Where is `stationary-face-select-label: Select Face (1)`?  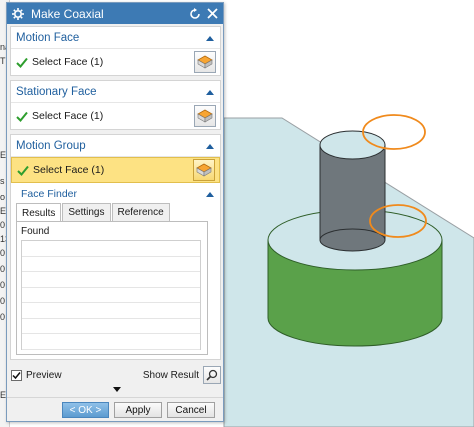
stationary-face-select-label: Select Face (1) is located at coordinates (68, 116).